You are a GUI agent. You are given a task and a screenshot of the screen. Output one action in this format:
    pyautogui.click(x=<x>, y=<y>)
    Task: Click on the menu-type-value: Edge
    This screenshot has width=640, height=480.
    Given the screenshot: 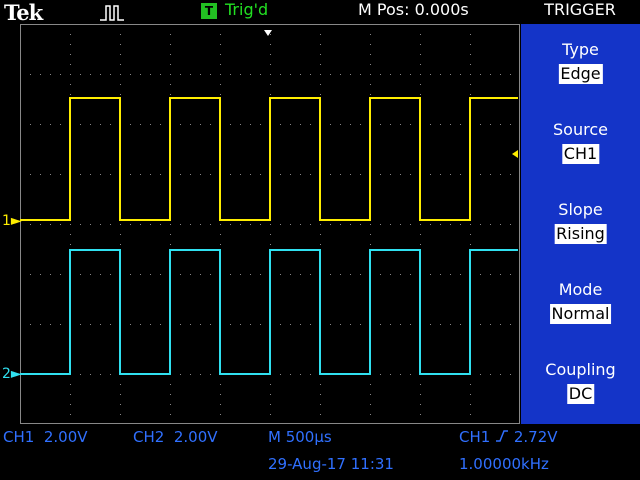 What is the action you would take?
    pyautogui.click(x=580, y=74)
    